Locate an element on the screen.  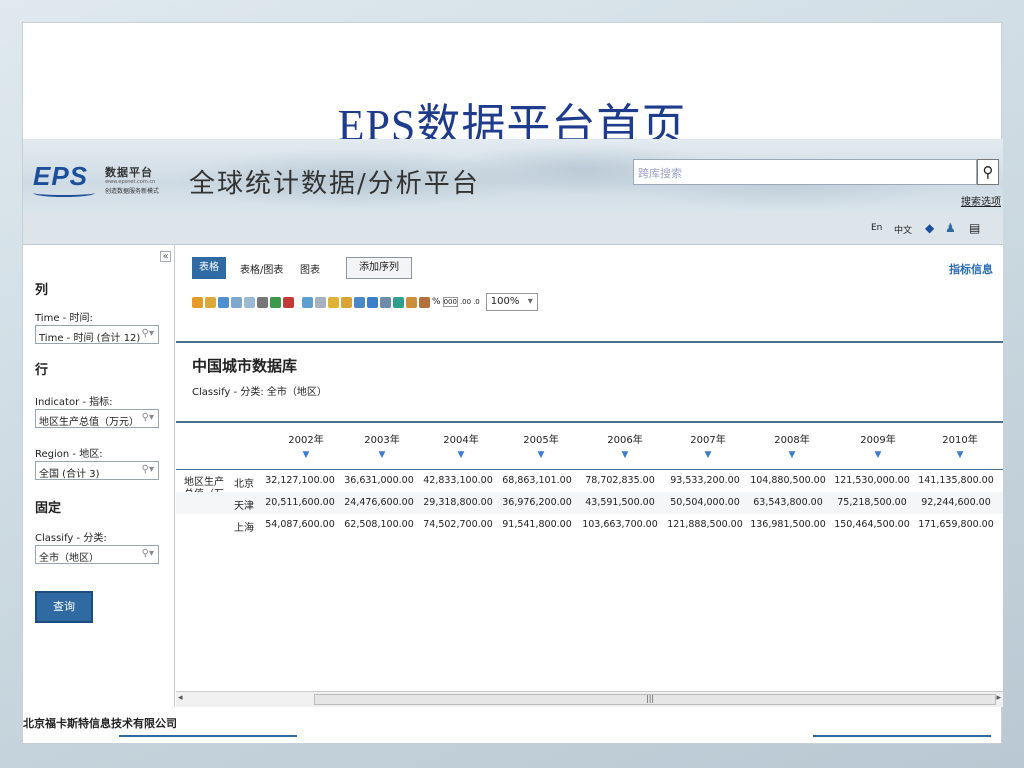
refresh-icon is located at coordinates (223, 302).